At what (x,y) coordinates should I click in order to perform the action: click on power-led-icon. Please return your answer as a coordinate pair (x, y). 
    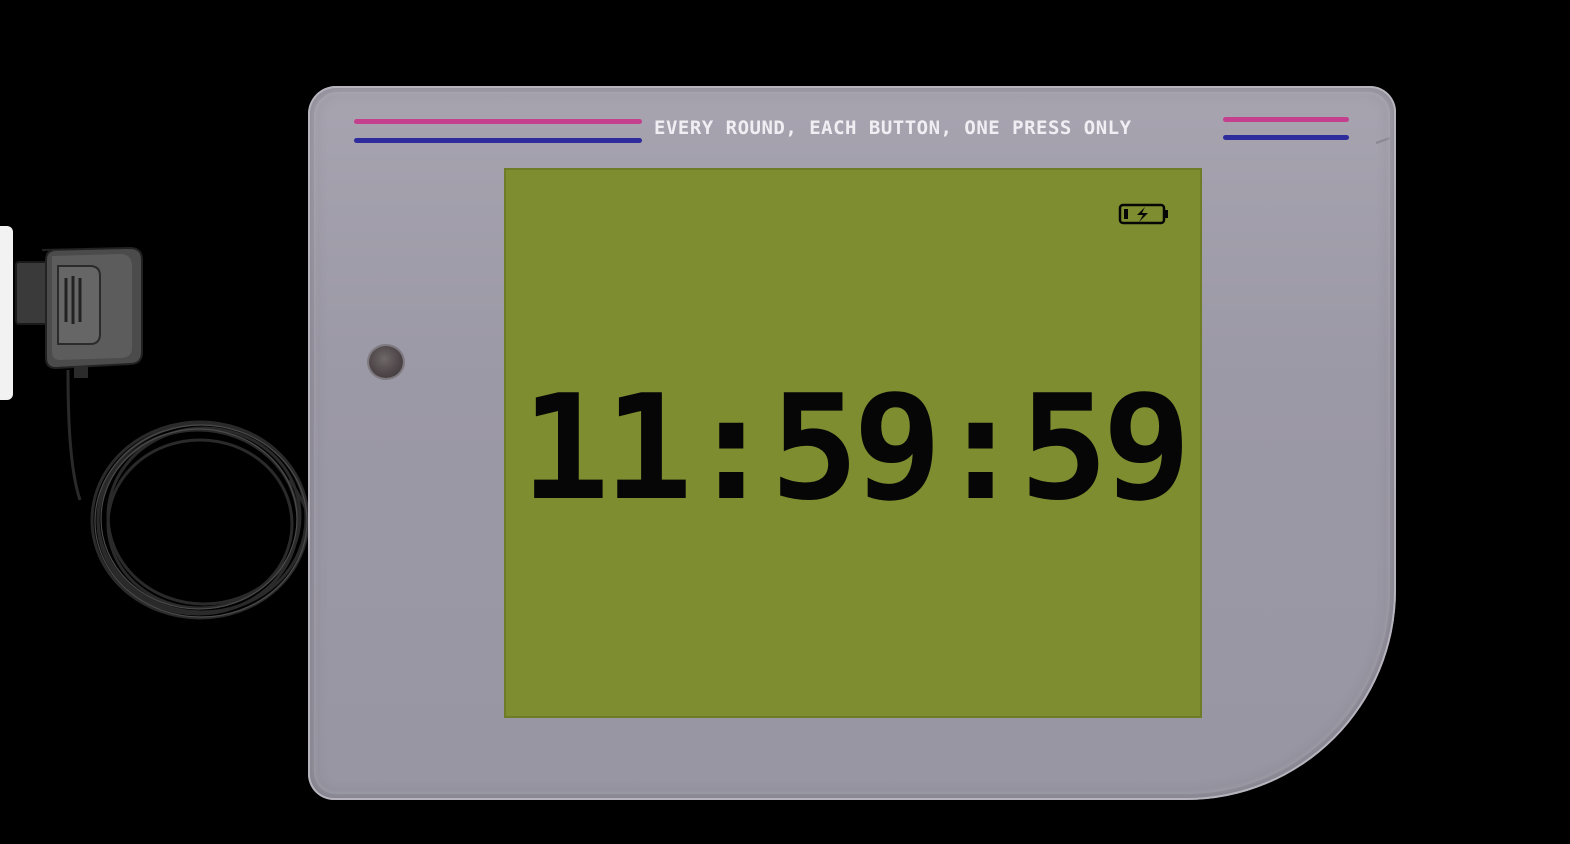
    Looking at the image, I should click on (386, 362).